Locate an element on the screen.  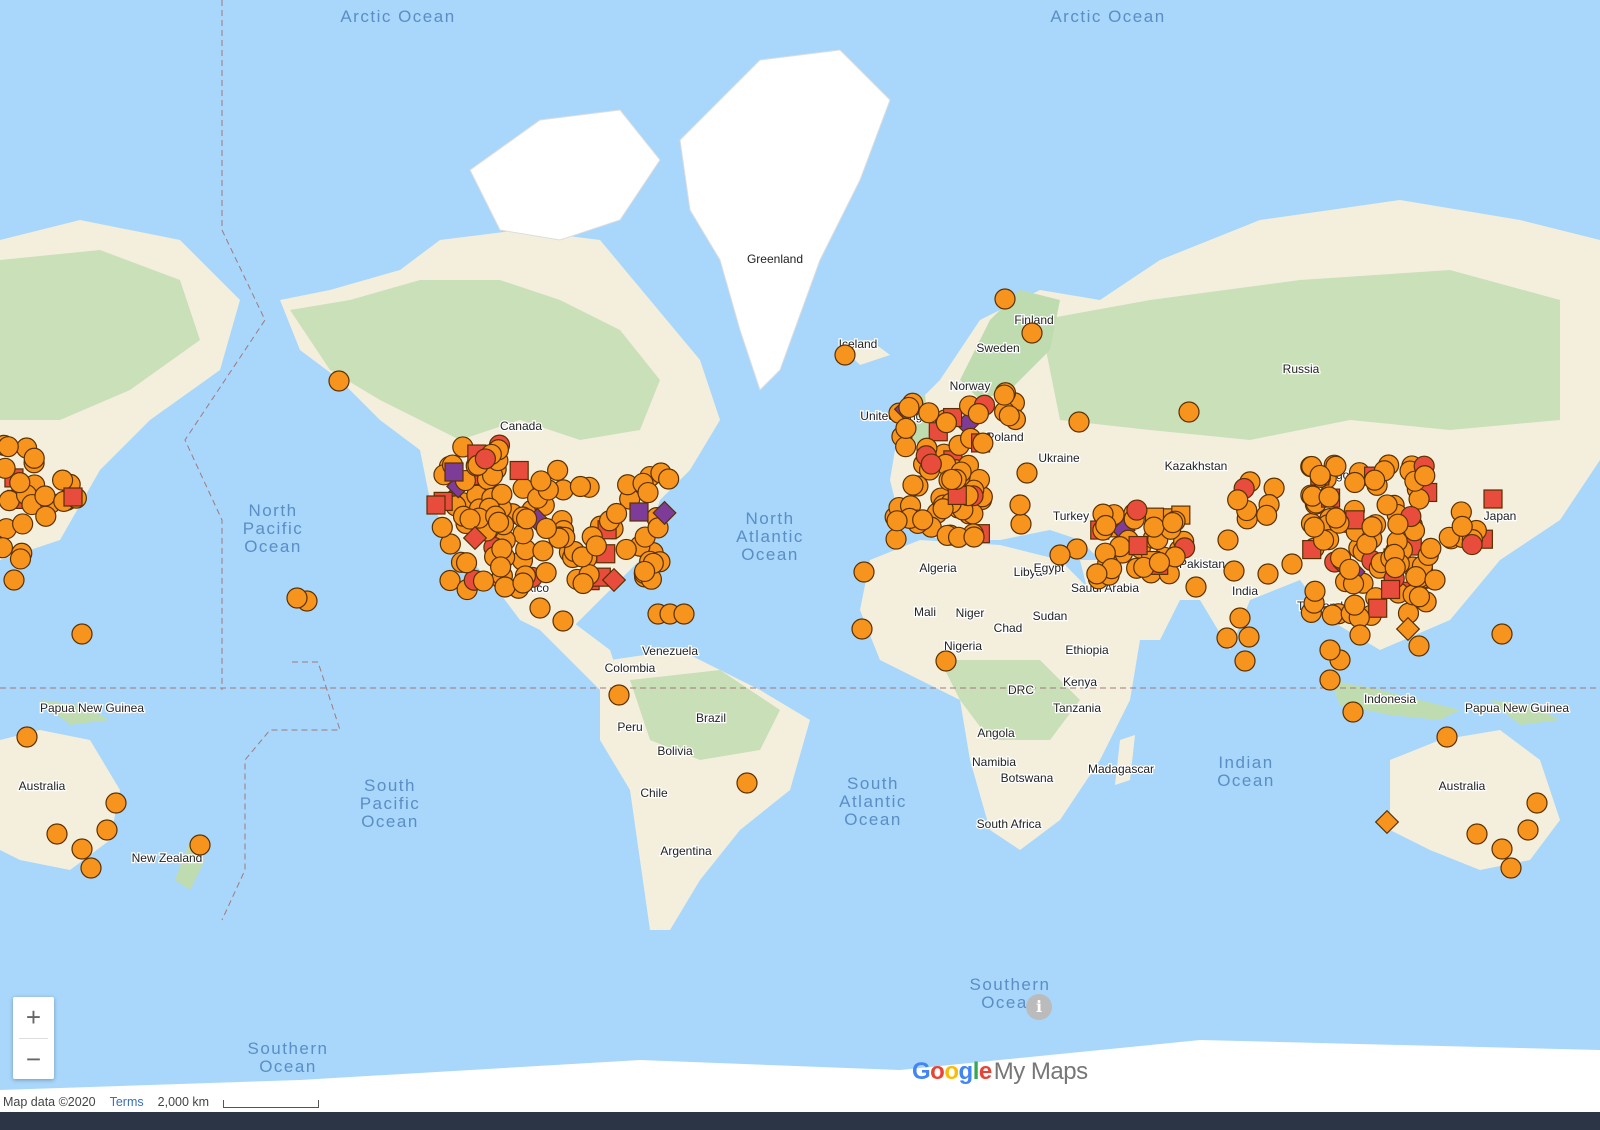
zoom-in-button: + is located at coordinates (33, 1017).